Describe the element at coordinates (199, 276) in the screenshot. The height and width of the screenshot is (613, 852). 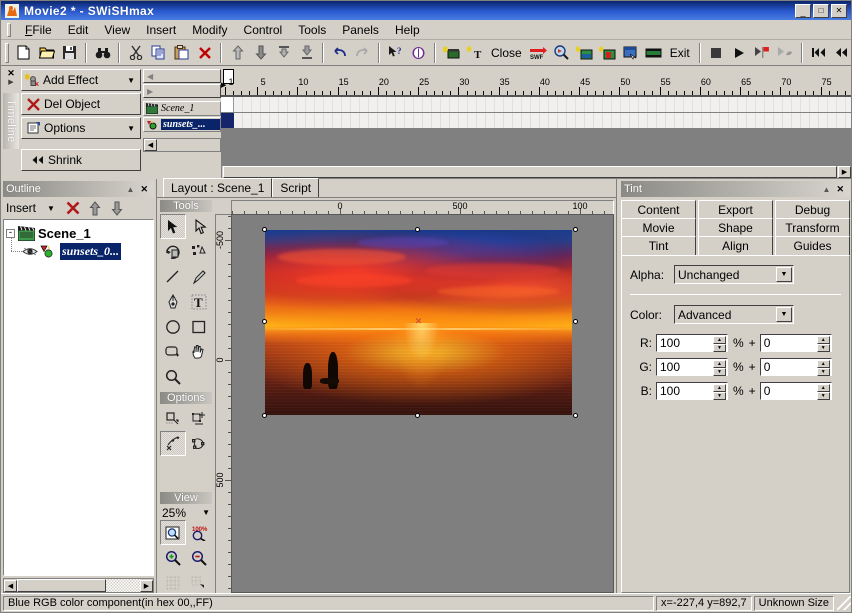
I see `pencil-tool` at that location.